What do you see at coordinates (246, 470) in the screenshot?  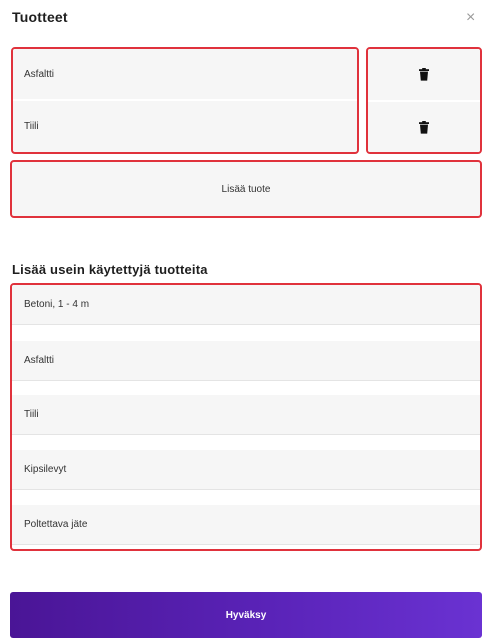 I see `frequent-product-item: Kipsilevyt` at bounding box center [246, 470].